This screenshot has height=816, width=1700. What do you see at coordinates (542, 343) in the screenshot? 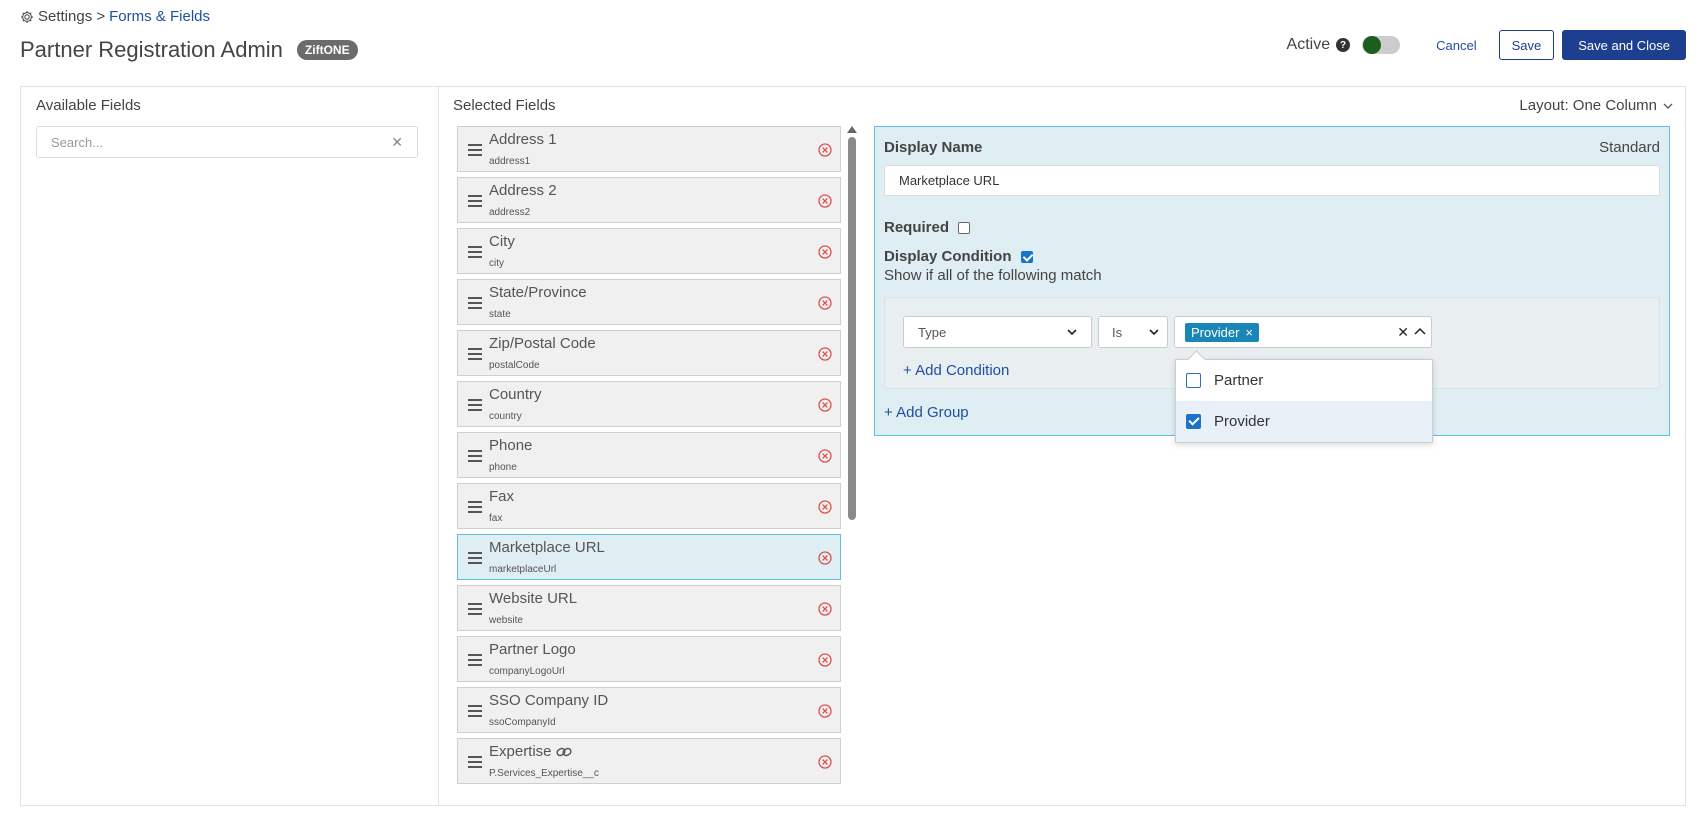
I see `field-label: Zip/Postal Code` at bounding box center [542, 343].